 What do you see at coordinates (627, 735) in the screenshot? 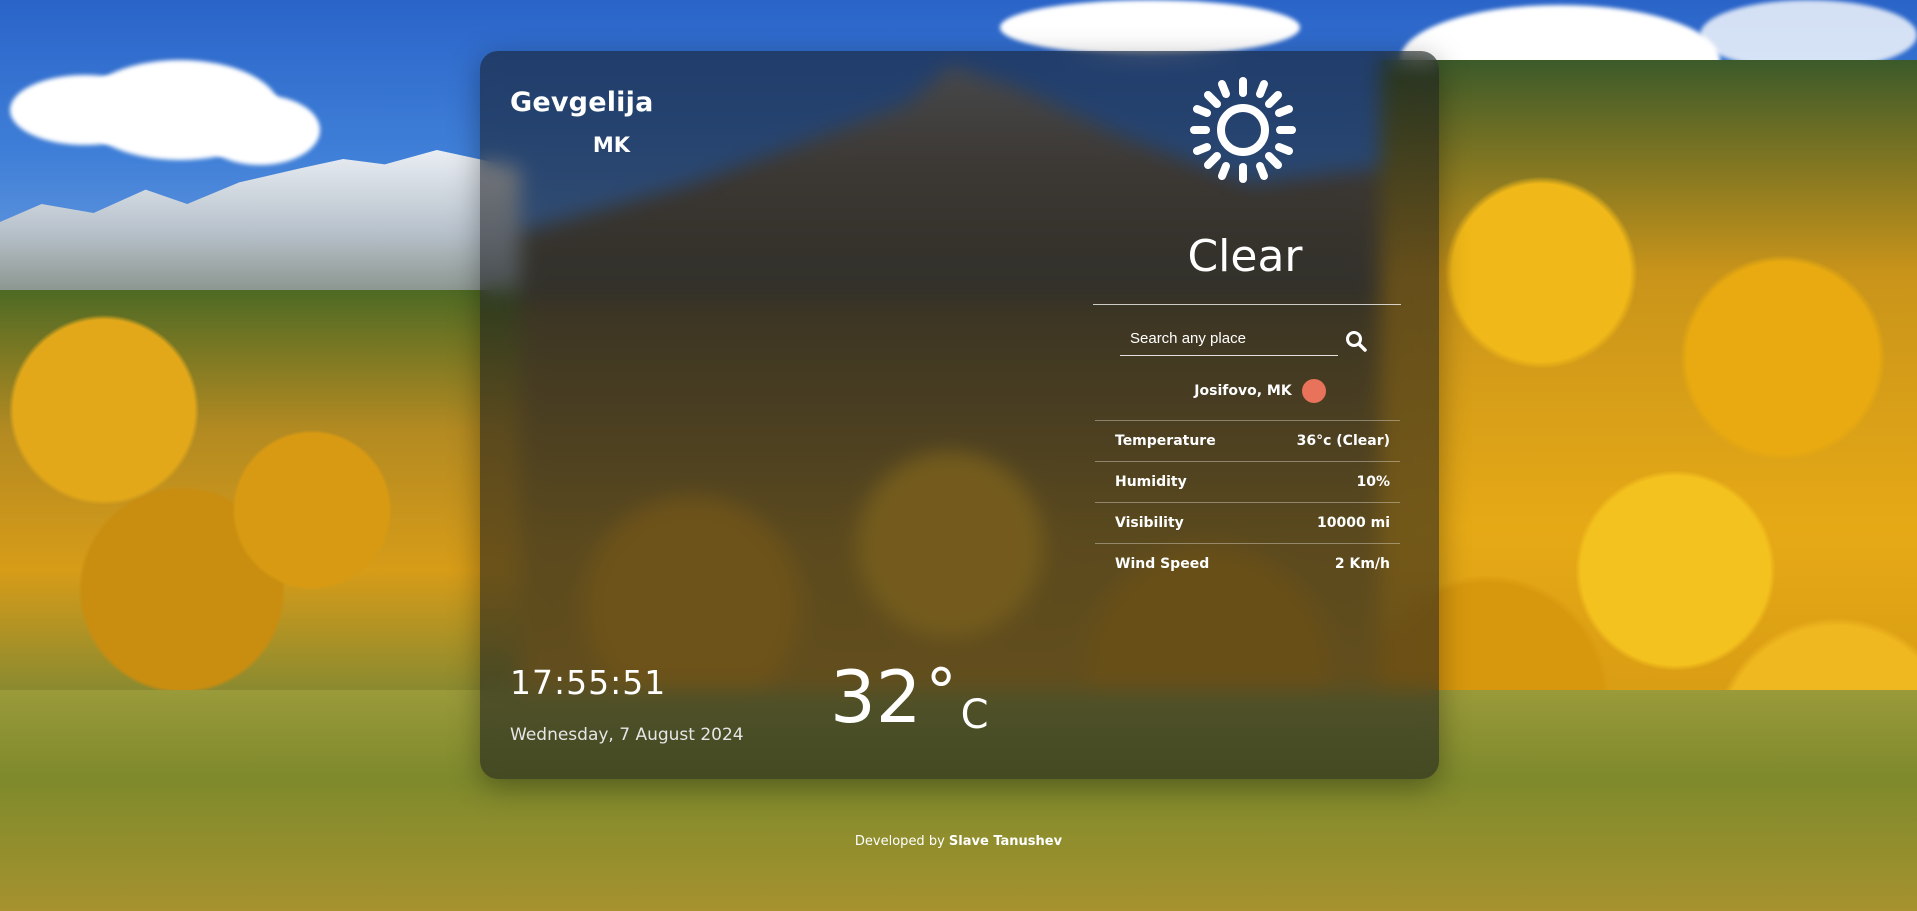
I see `current-date: Wednesday, 7 August 2024` at bounding box center [627, 735].